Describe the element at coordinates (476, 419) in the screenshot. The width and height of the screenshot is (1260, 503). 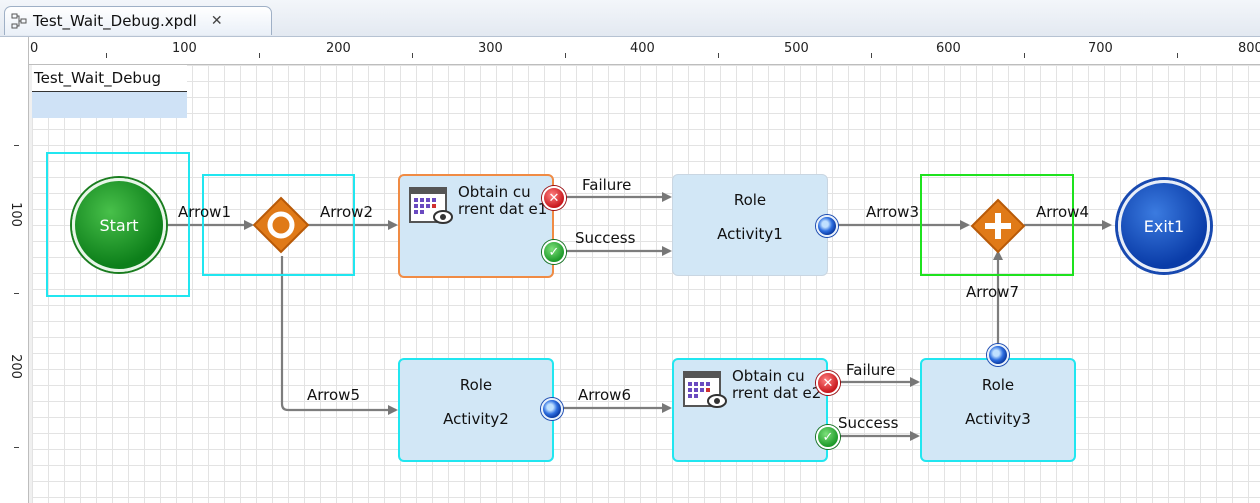
I see `activity-line2: Activity2` at that location.